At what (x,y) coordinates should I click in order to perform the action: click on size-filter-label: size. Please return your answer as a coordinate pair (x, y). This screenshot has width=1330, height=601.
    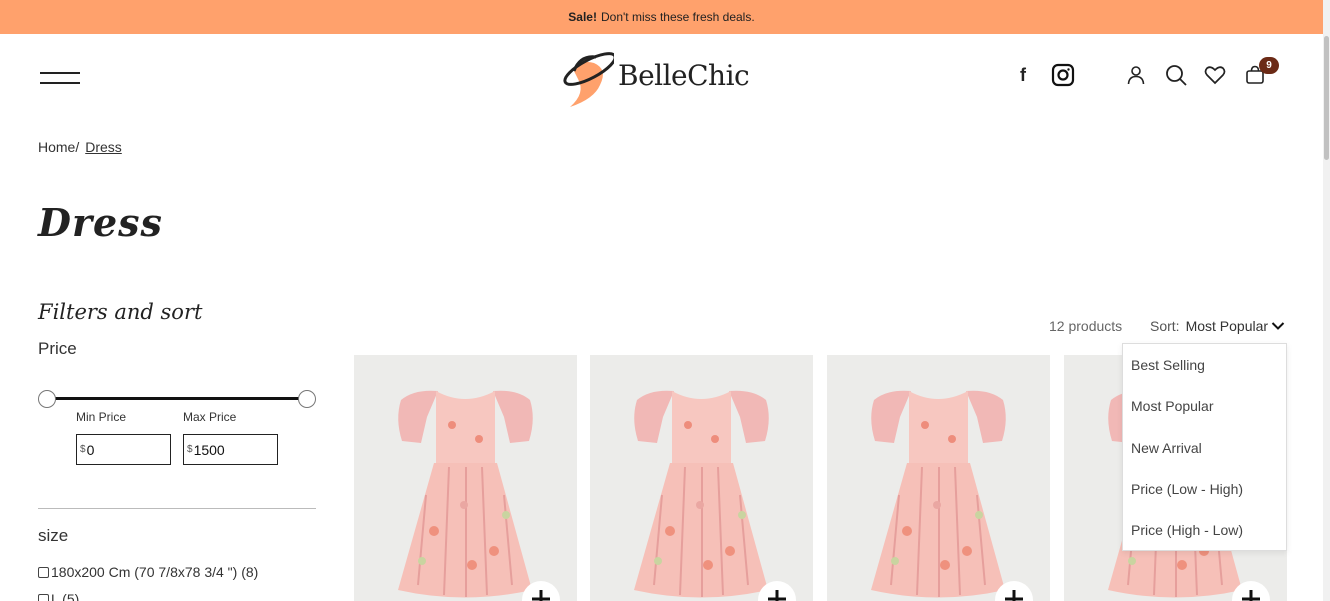
    Looking at the image, I should click on (53, 536).